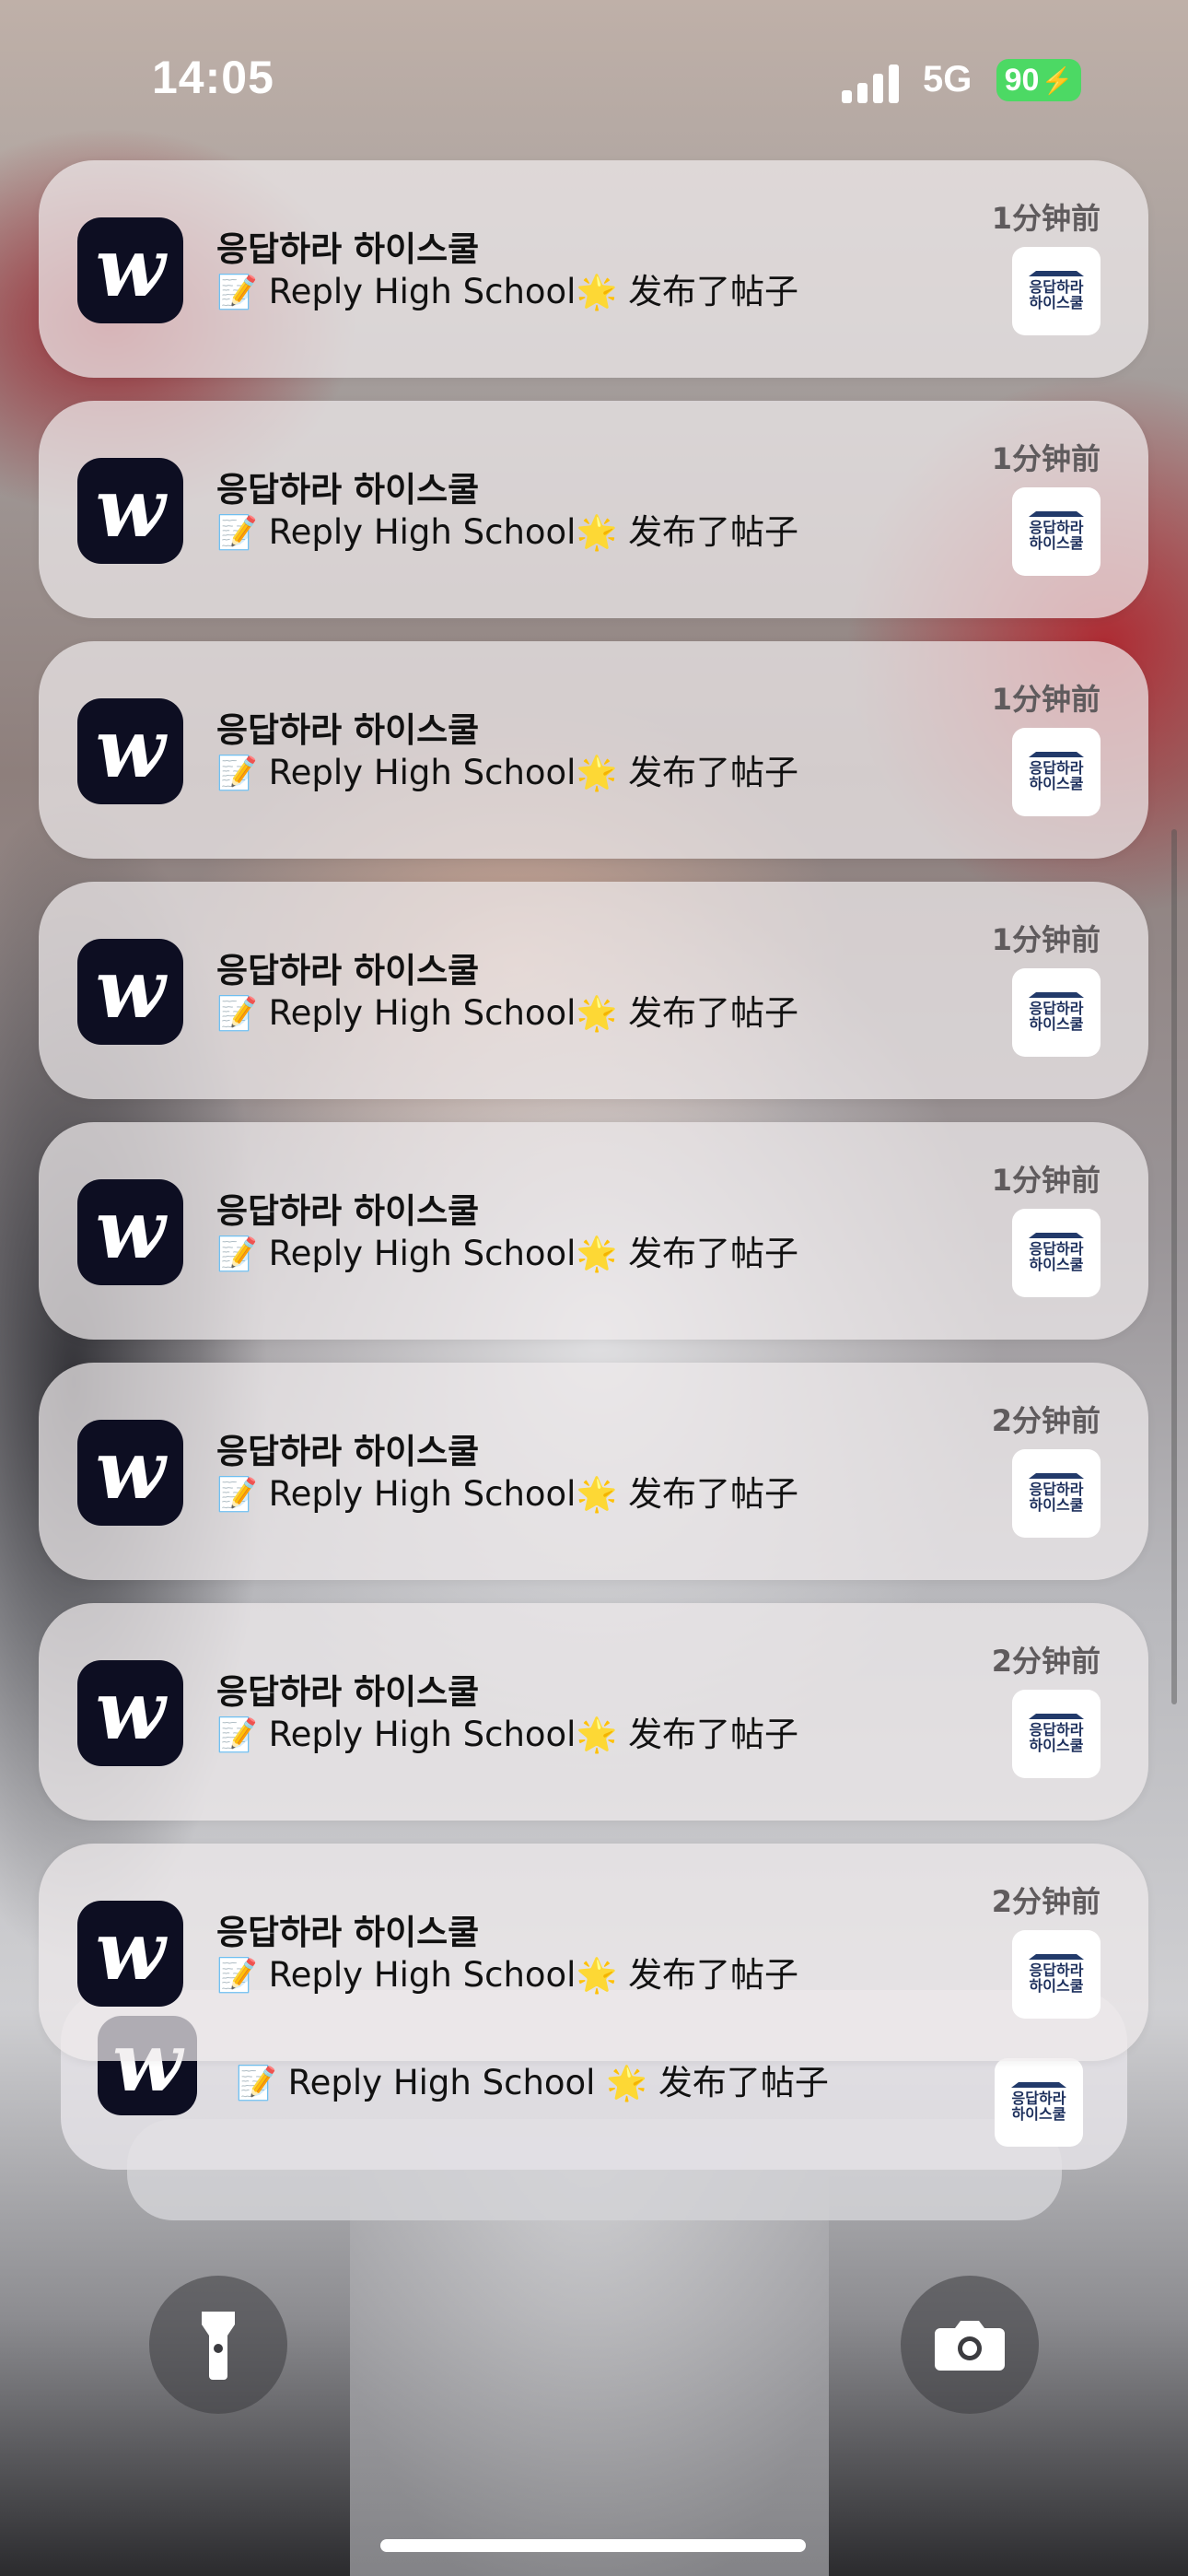 The height and width of the screenshot is (2576, 1188). What do you see at coordinates (213, 77) in the screenshot?
I see `status-time: 14:05` at bounding box center [213, 77].